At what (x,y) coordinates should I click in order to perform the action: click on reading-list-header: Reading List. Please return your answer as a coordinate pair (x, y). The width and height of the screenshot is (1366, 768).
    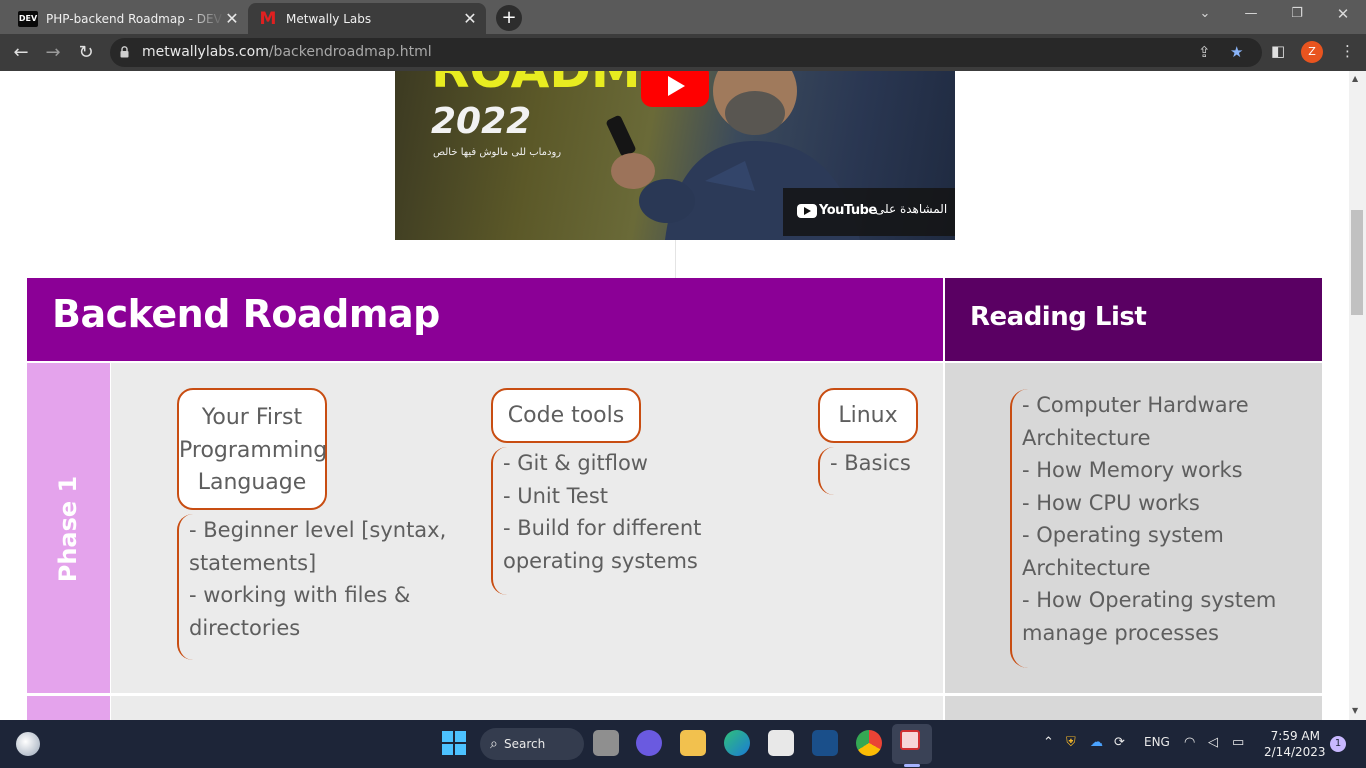
    Looking at the image, I should click on (1133, 319).